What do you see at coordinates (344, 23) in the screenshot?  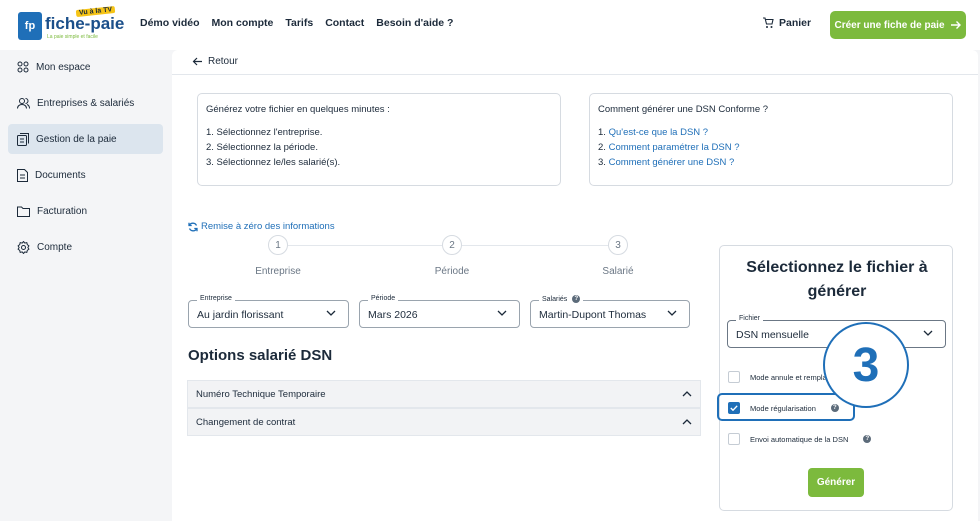 I see `nav-contact: Contact` at bounding box center [344, 23].